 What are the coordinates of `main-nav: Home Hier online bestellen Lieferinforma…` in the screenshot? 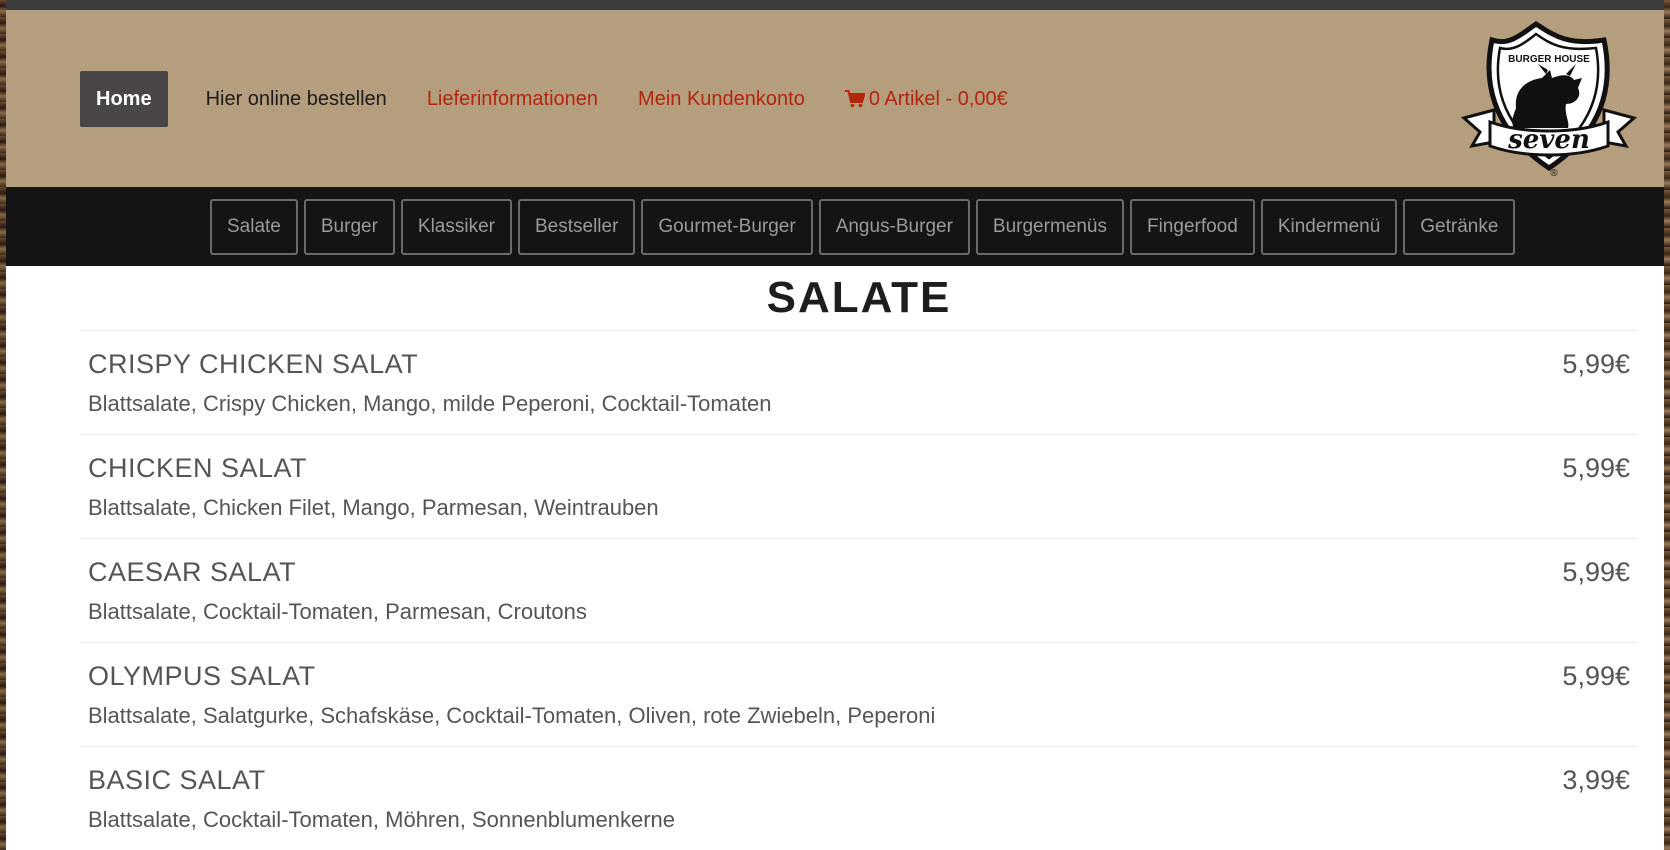 It's located at (556, 99).